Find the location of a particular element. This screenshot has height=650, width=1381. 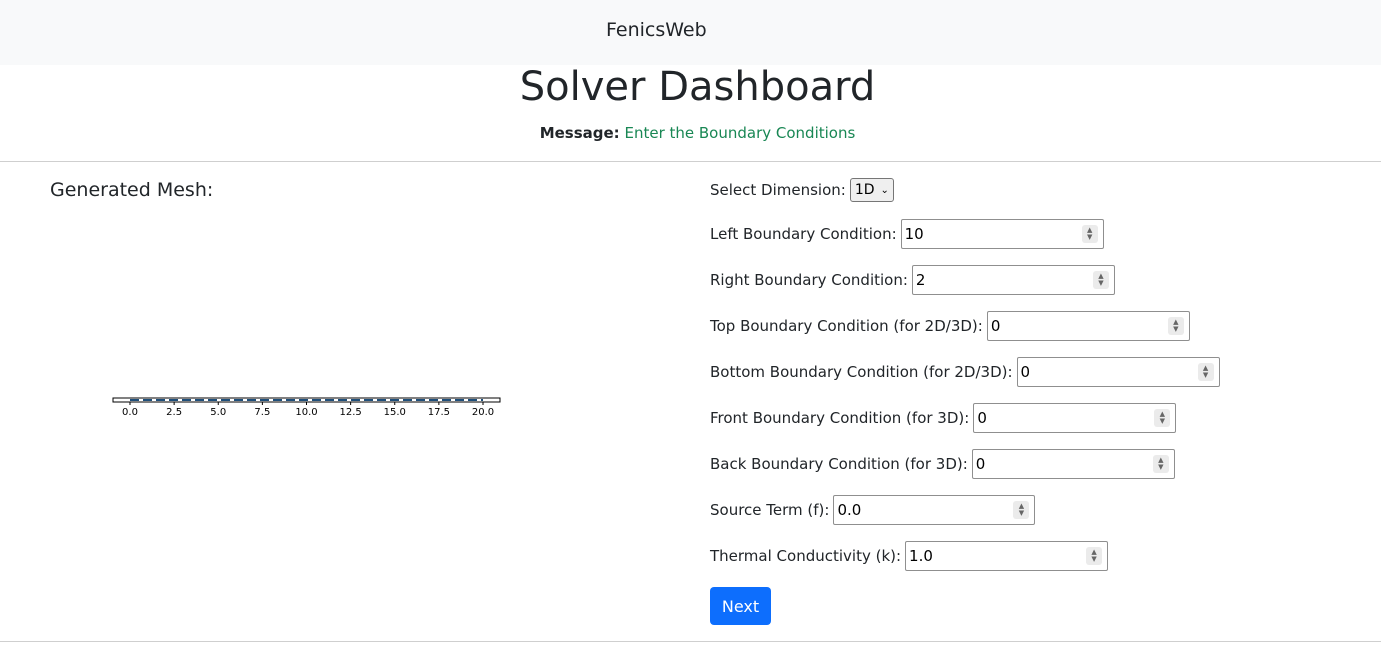

x-tick-label: 5.0 is located at coordinates (218, 412).